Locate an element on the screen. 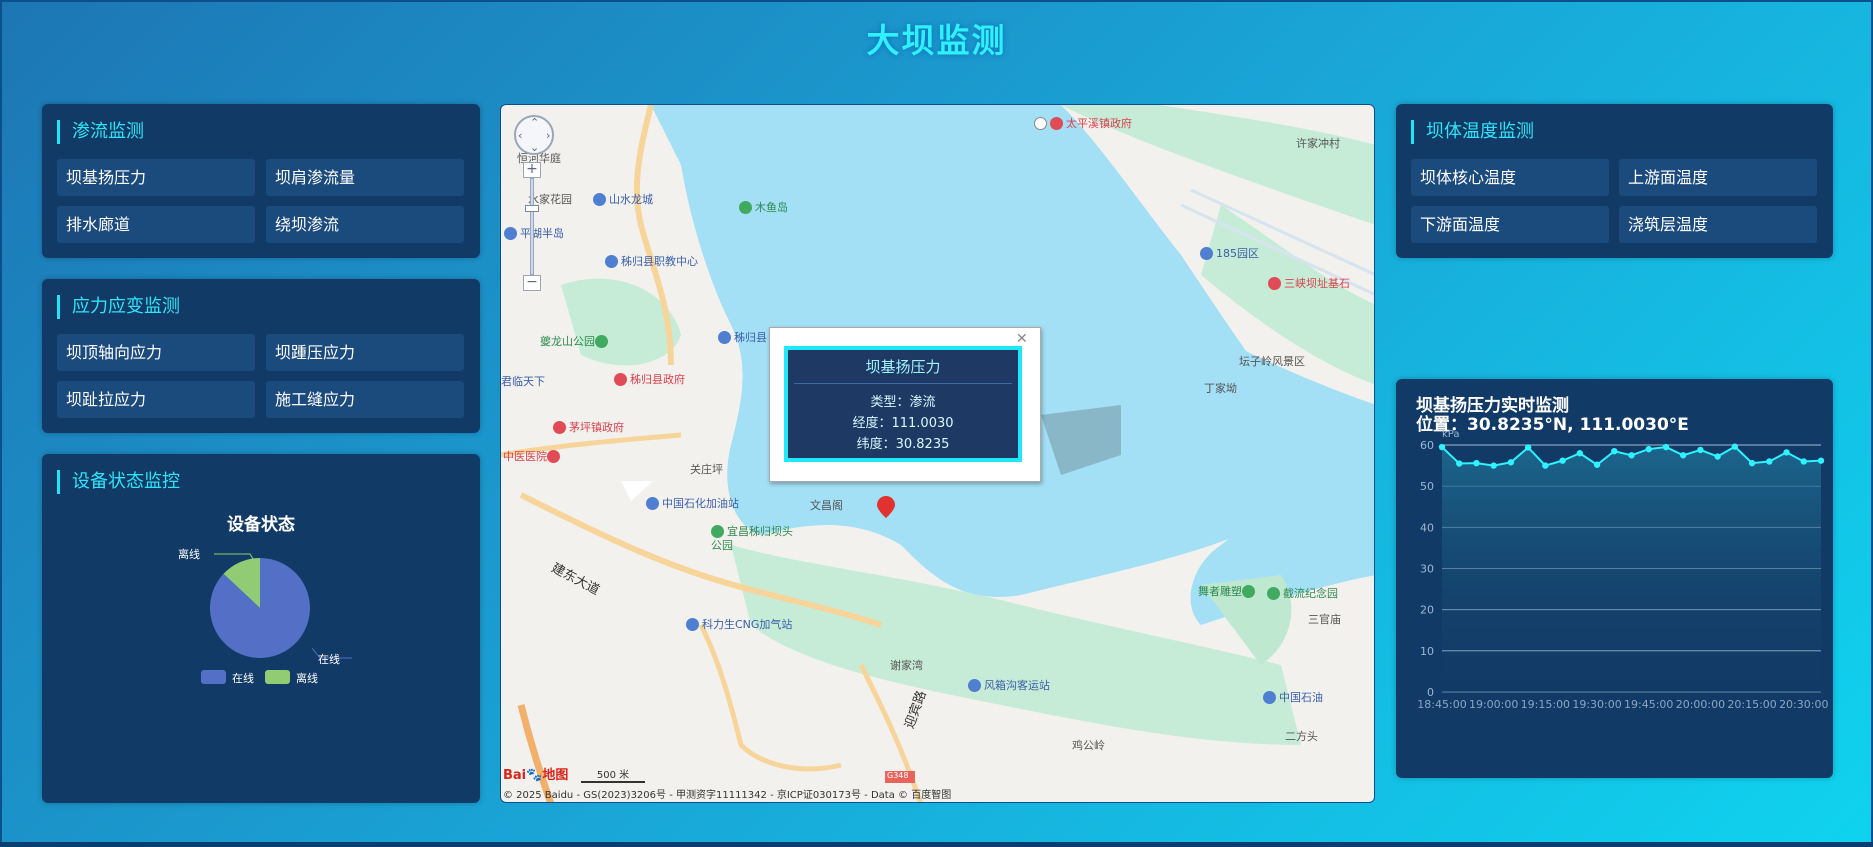  temp-item-pour-layer: 浇筑层温度 is located at coordinates (1718, 224).